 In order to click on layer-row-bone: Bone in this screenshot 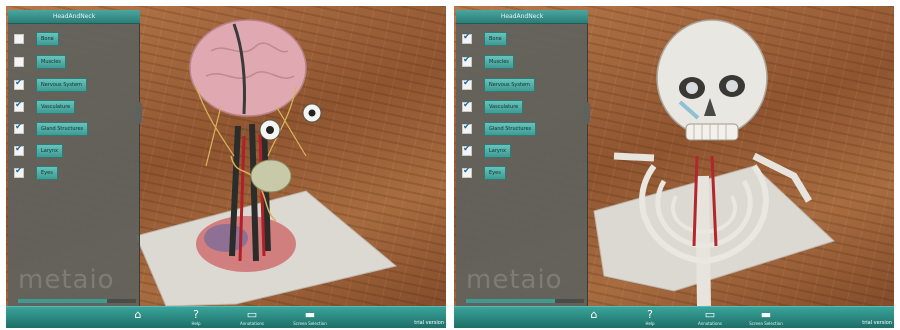, I will do `click(72, 40)`.